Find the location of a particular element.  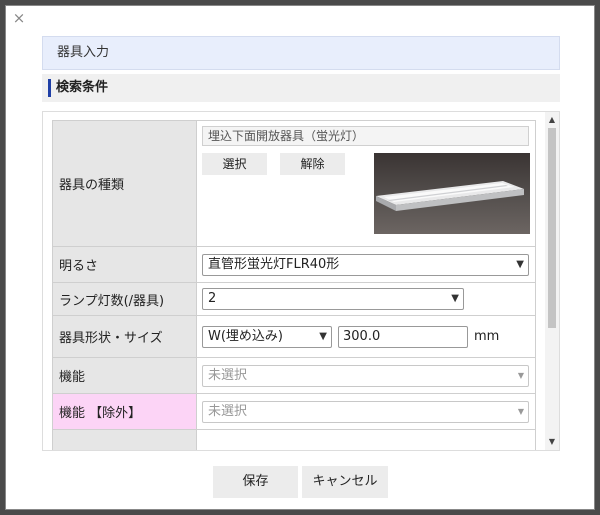

lamps-label: ランプ灯数(/器具) is located at coordinates (124, 299).